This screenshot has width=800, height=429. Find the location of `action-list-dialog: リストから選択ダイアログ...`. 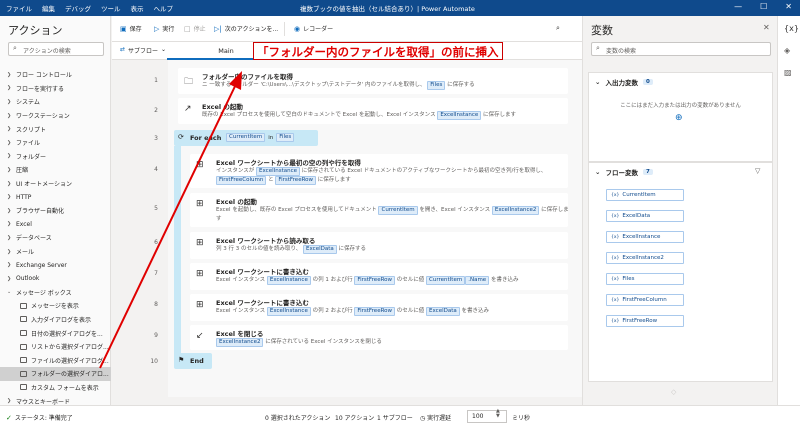

action-list-dialog: リストから選択ダイアログ... is located at coordinates (55, 347).